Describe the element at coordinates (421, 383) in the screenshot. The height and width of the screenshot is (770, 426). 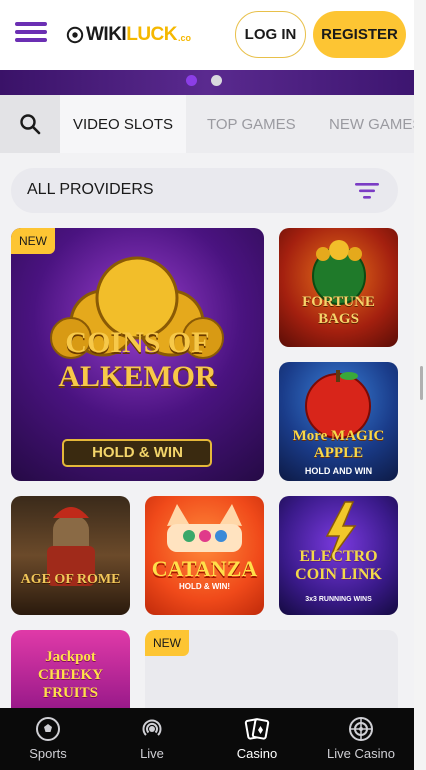
I see `scrollbar-thumb` at that location.